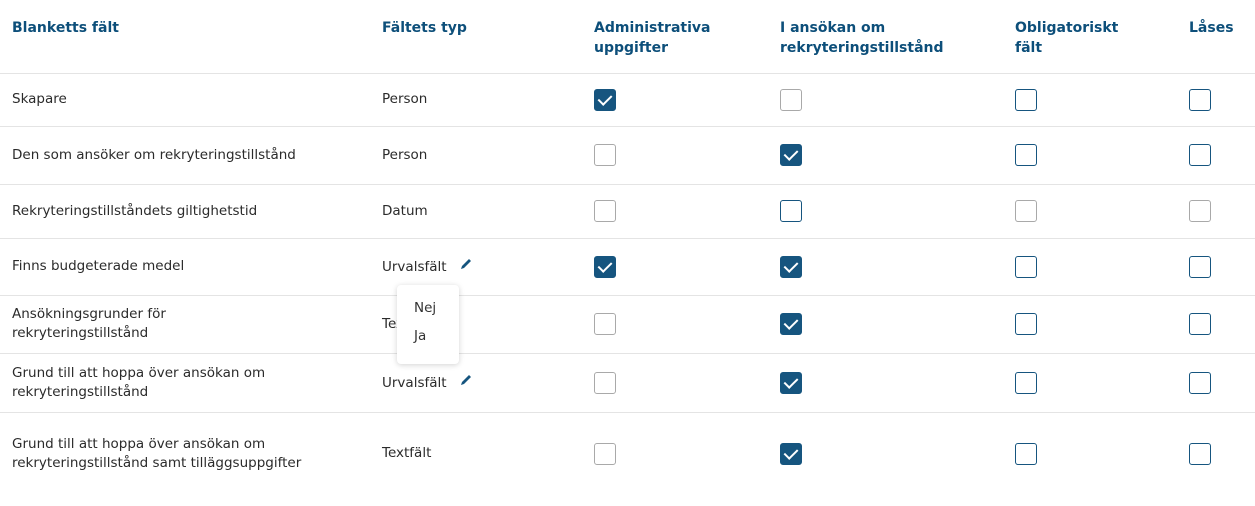 This screenshot has width=1255, height=506. Describe the element at coordinates (488, 453) in the screenshot. I see `field-type: Textfält` at that location.